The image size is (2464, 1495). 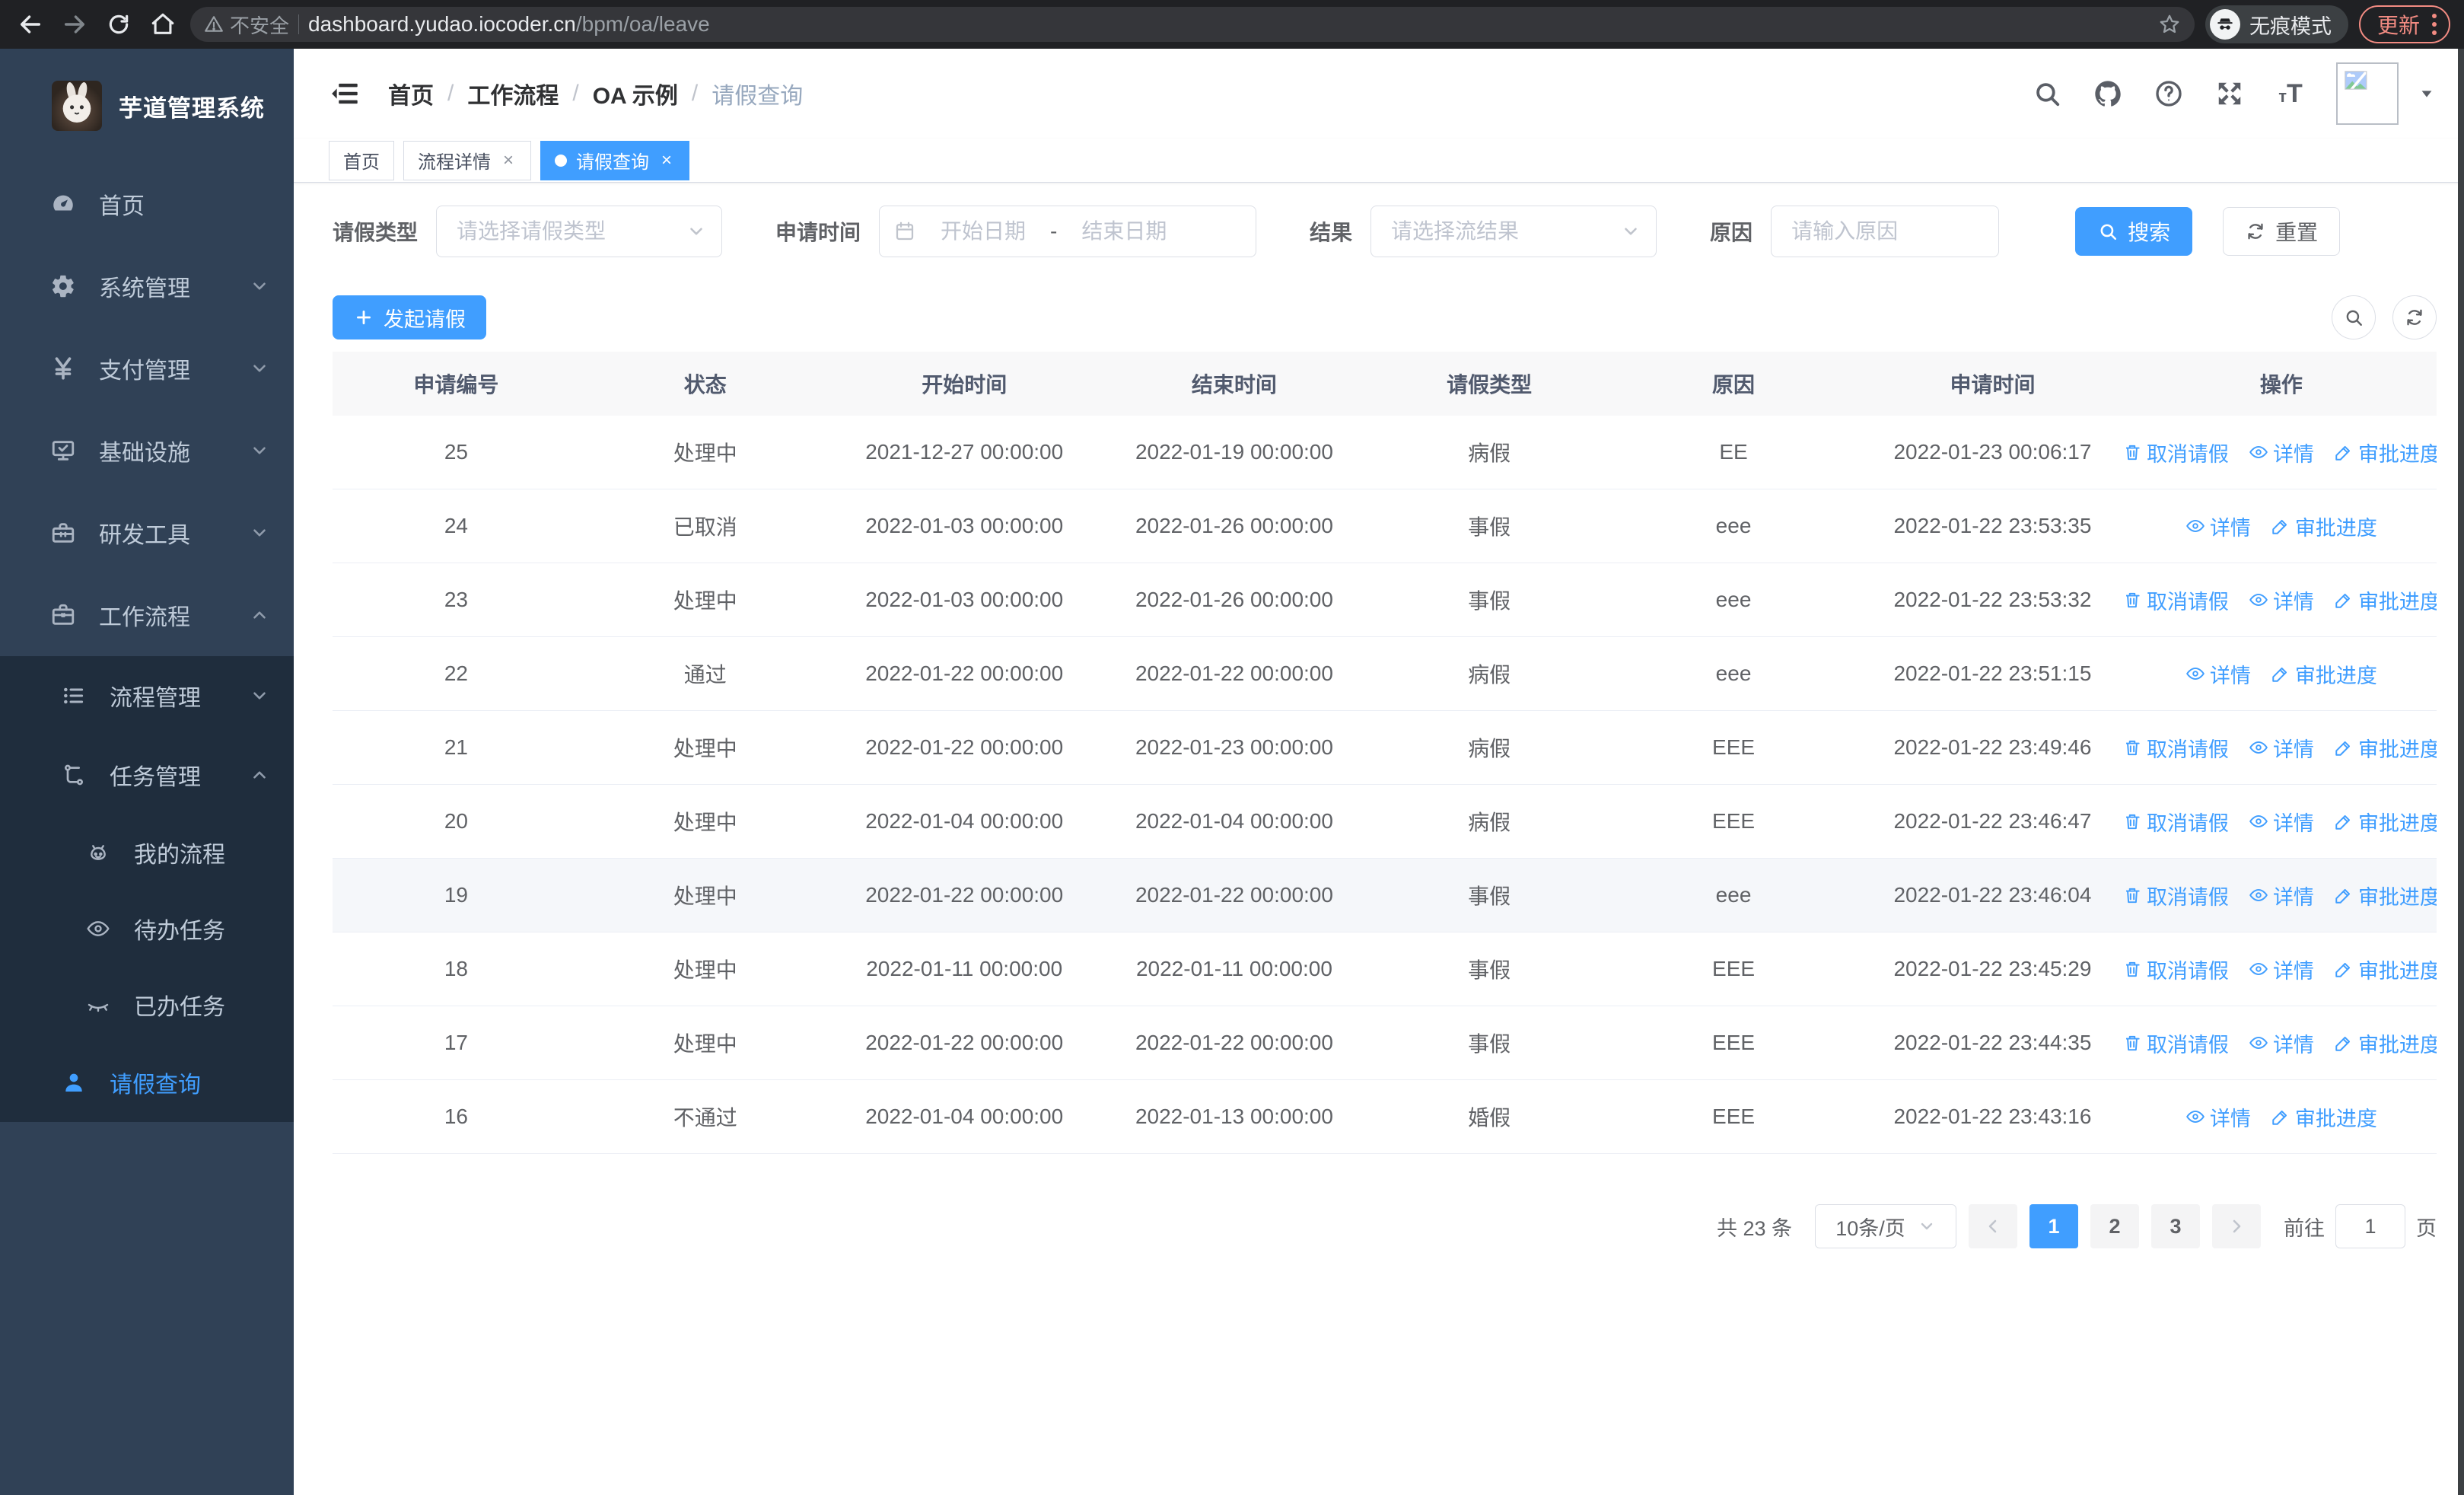 What do you see at coordinates (147, 1083) in the screenshot?
I see `sidebar-item-leave-query: 请假查询` at bounding box center [147, 1083].